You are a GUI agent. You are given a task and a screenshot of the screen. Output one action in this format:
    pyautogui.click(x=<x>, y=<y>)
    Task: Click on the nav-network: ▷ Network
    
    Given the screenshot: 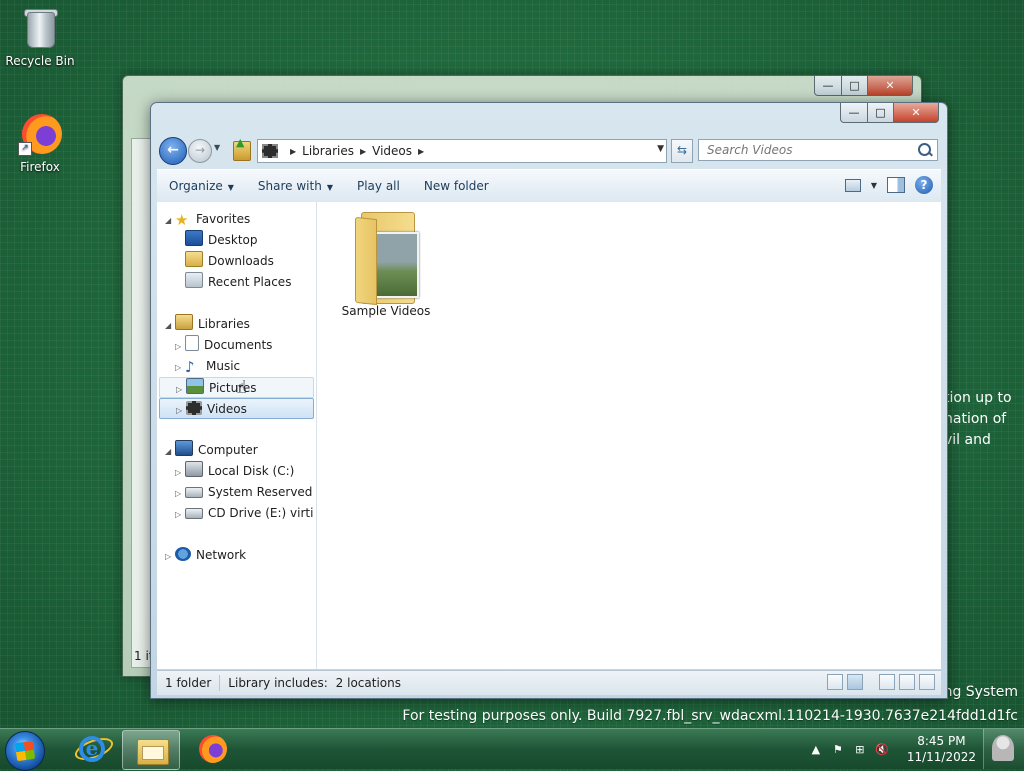 What is the action you would take?
    pyautogui.click(x=239, y=555)
    